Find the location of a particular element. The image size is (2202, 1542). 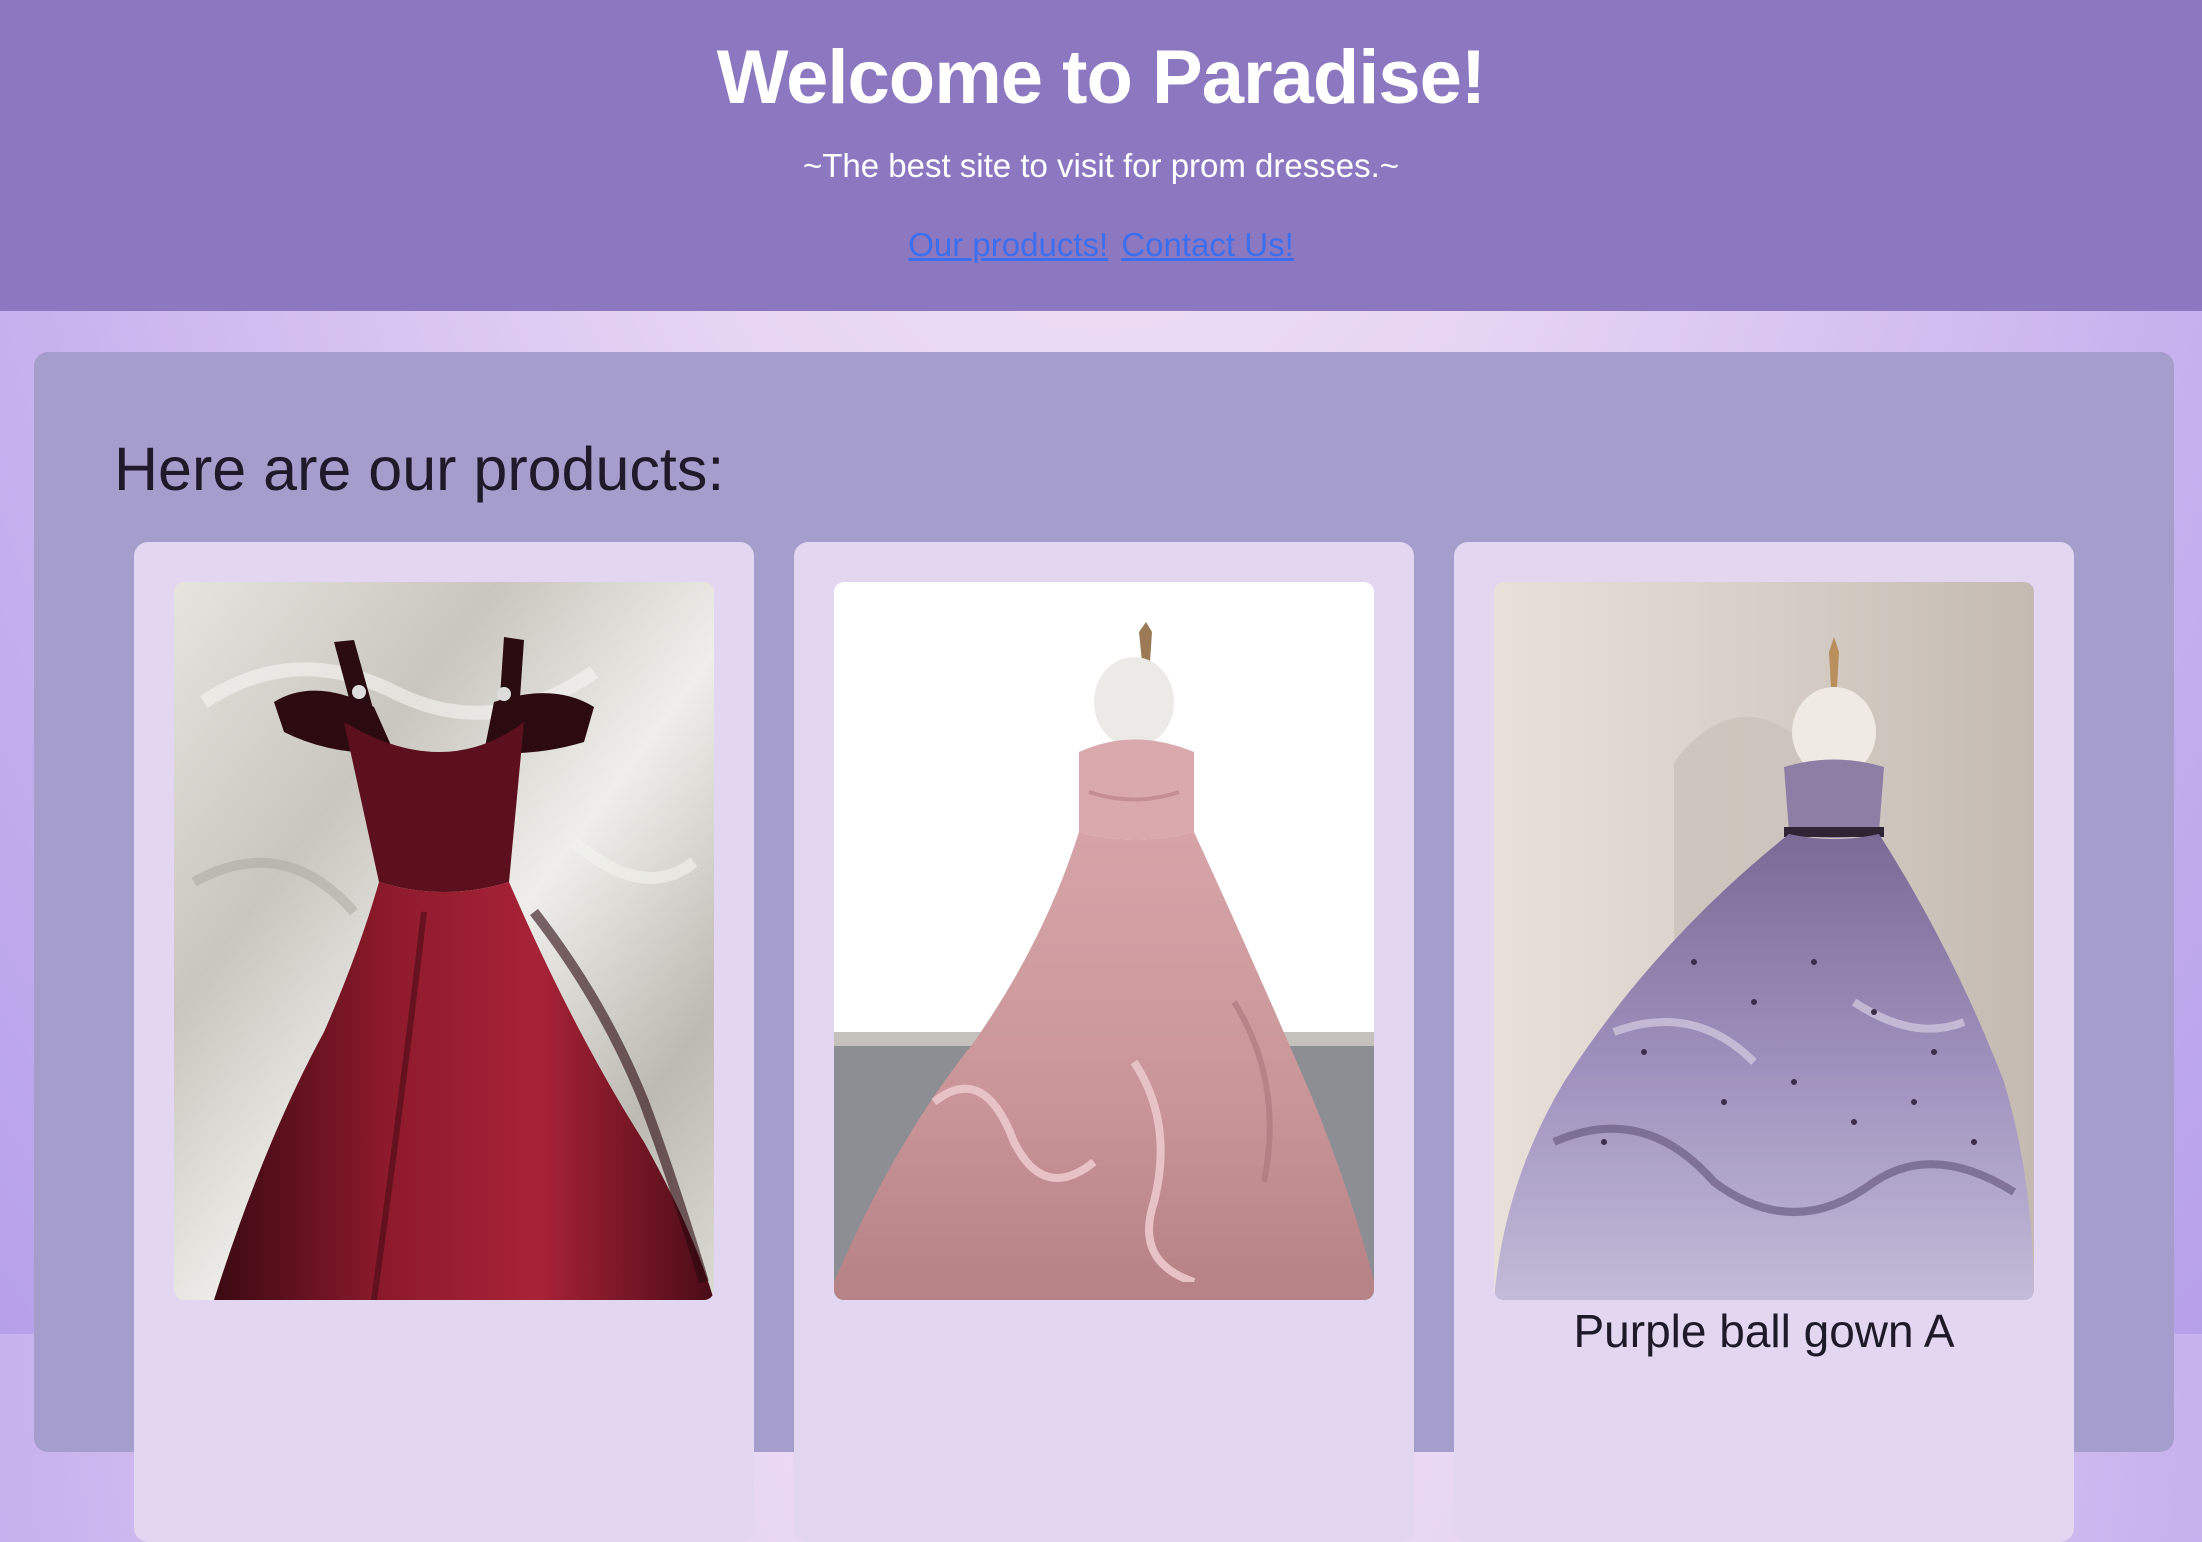

product-name: Purple ball gown A is located at coordinates (1764, 1331).